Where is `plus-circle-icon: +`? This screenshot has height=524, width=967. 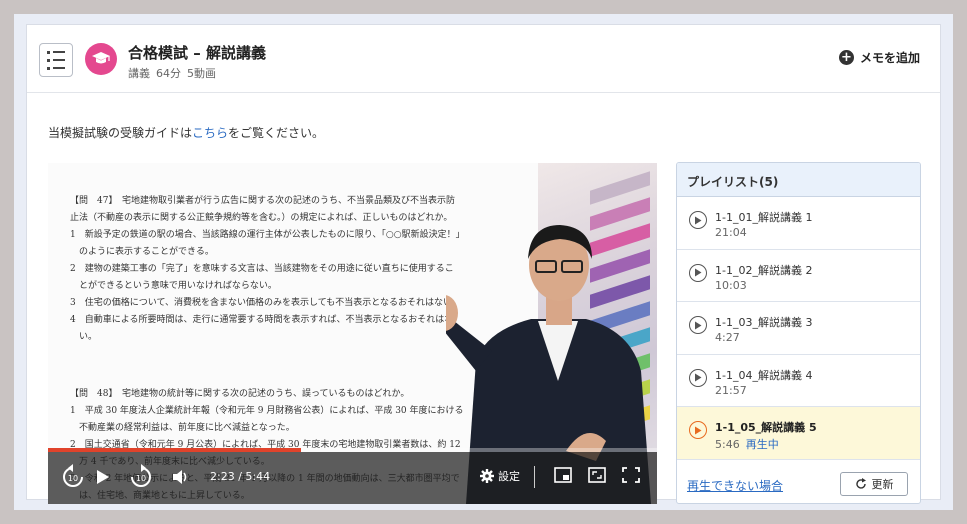 plus-circle-icon: + is located at coordinates (846, 57).